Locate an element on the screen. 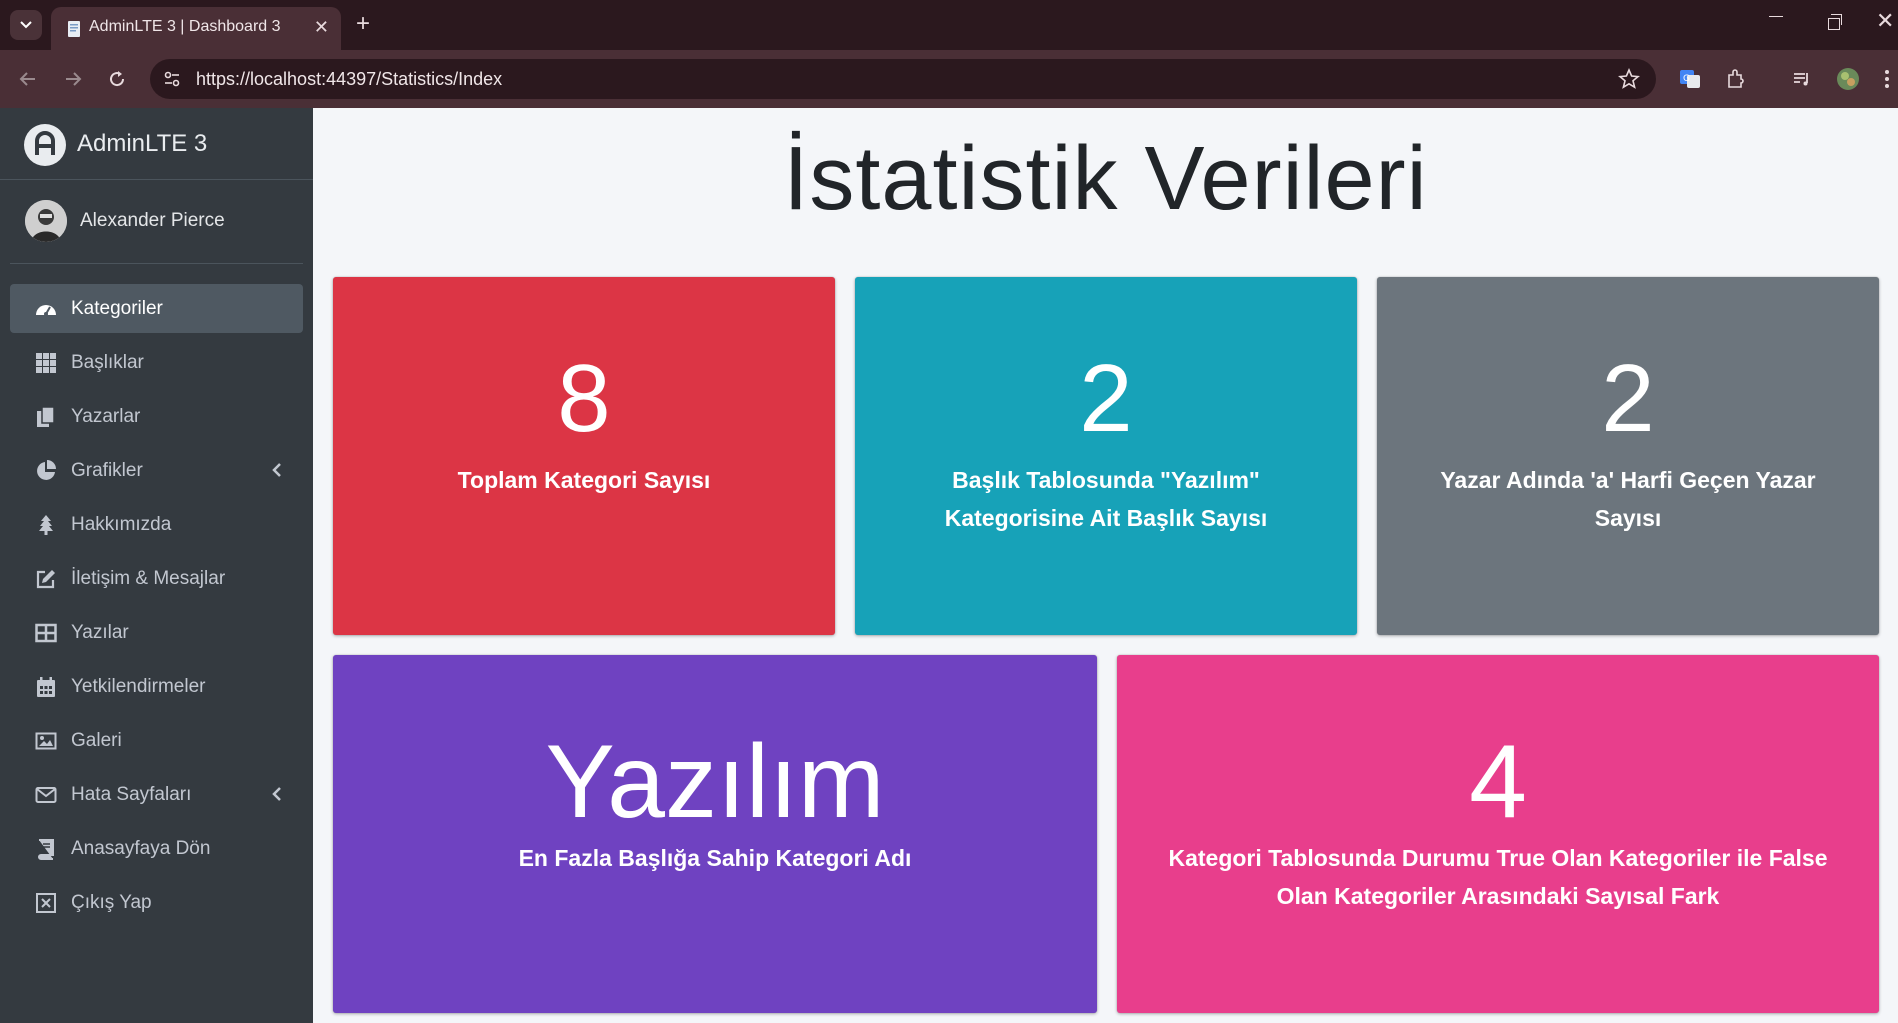  tab-close-icon: ✕ is located at coordinates (321, 27).